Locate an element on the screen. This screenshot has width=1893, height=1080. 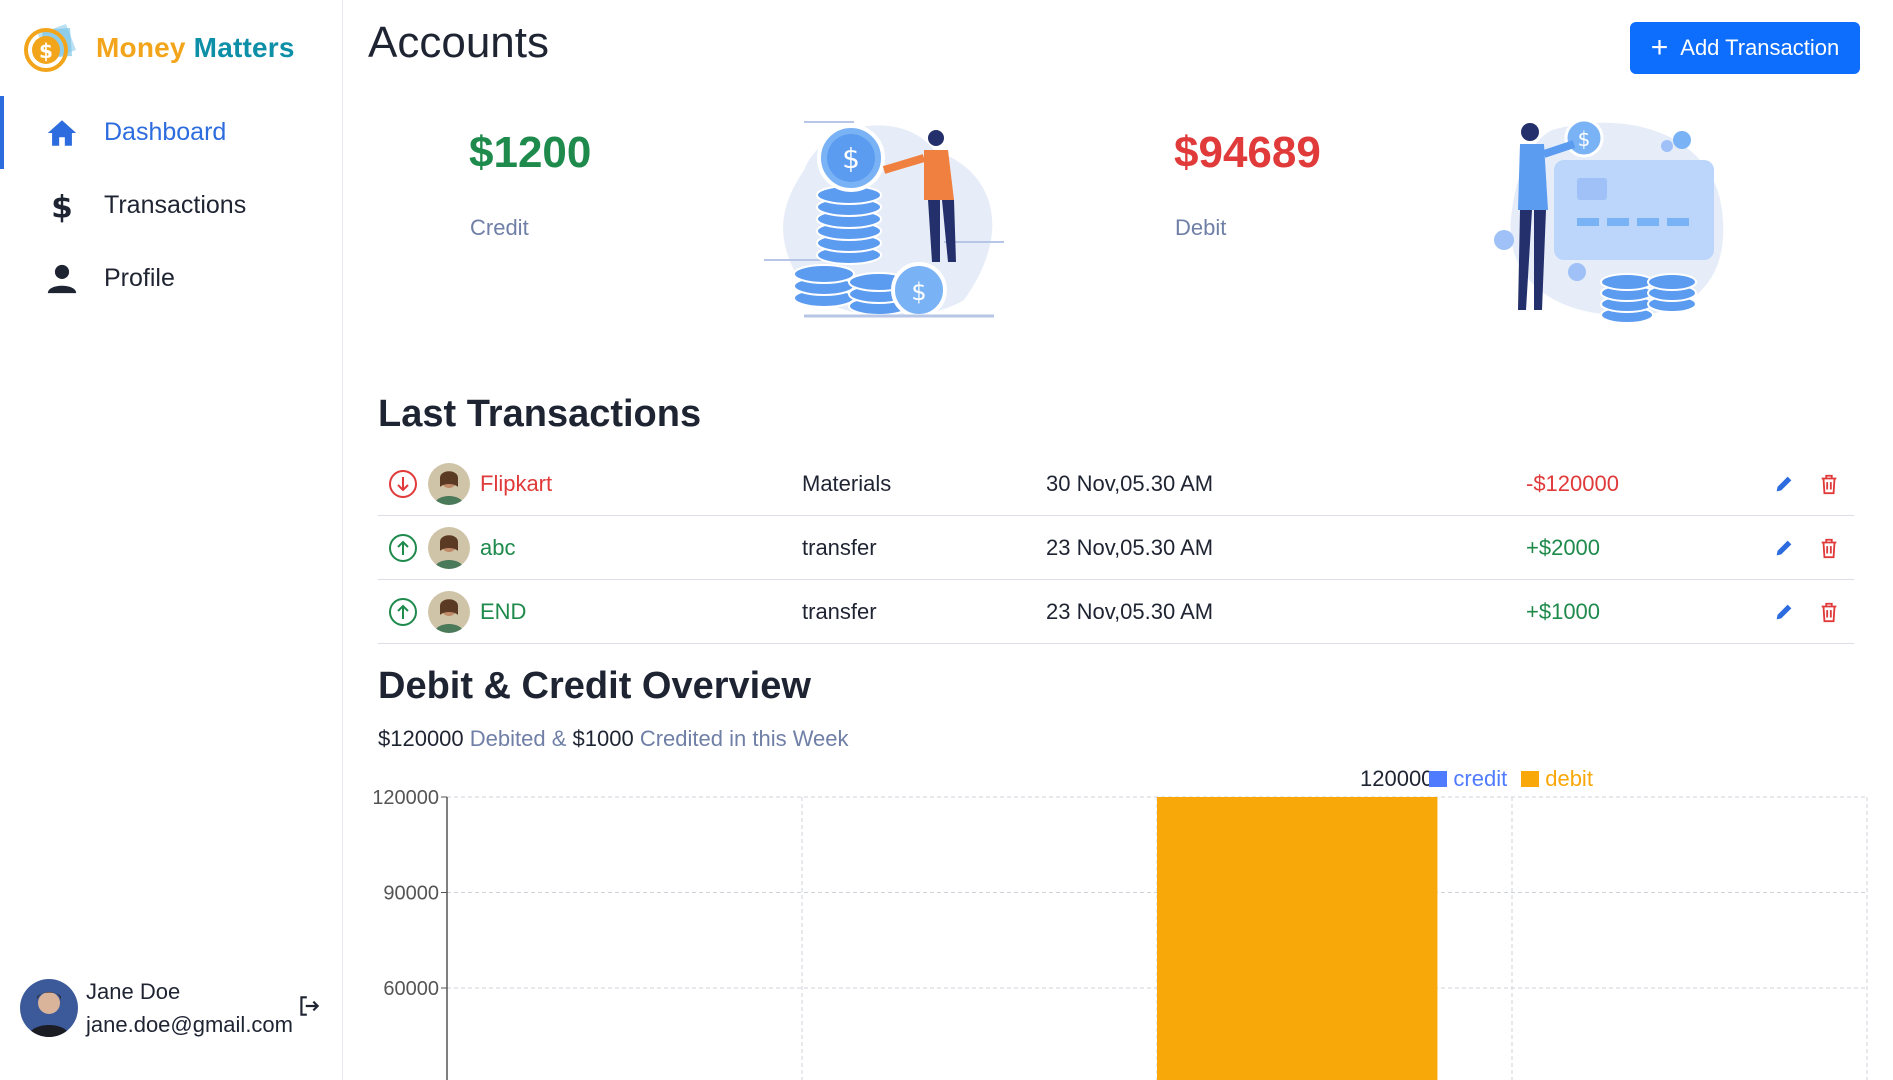
sidebar-item-transactions: $ Transactions is located at coordinates (171, 205).